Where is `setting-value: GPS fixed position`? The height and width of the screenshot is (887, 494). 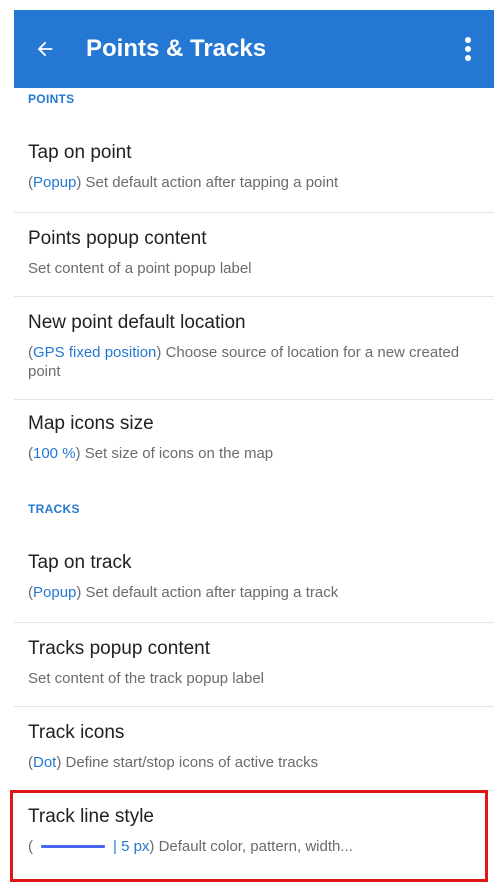
setting-value: GPS fixed position is located at coordinates (95, 352).